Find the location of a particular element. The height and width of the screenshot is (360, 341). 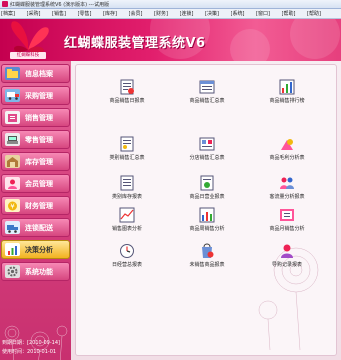

report-label: 分店销售汇总表 is located at coordinates (207, 158).